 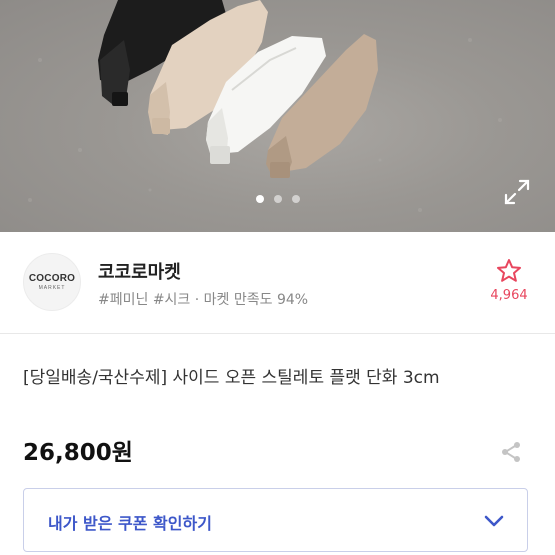 What do you see at coordinates (52, 288) in the screenshot?
I see `seller-logo-subtext: MARKET` at bounding box center [52, 288].